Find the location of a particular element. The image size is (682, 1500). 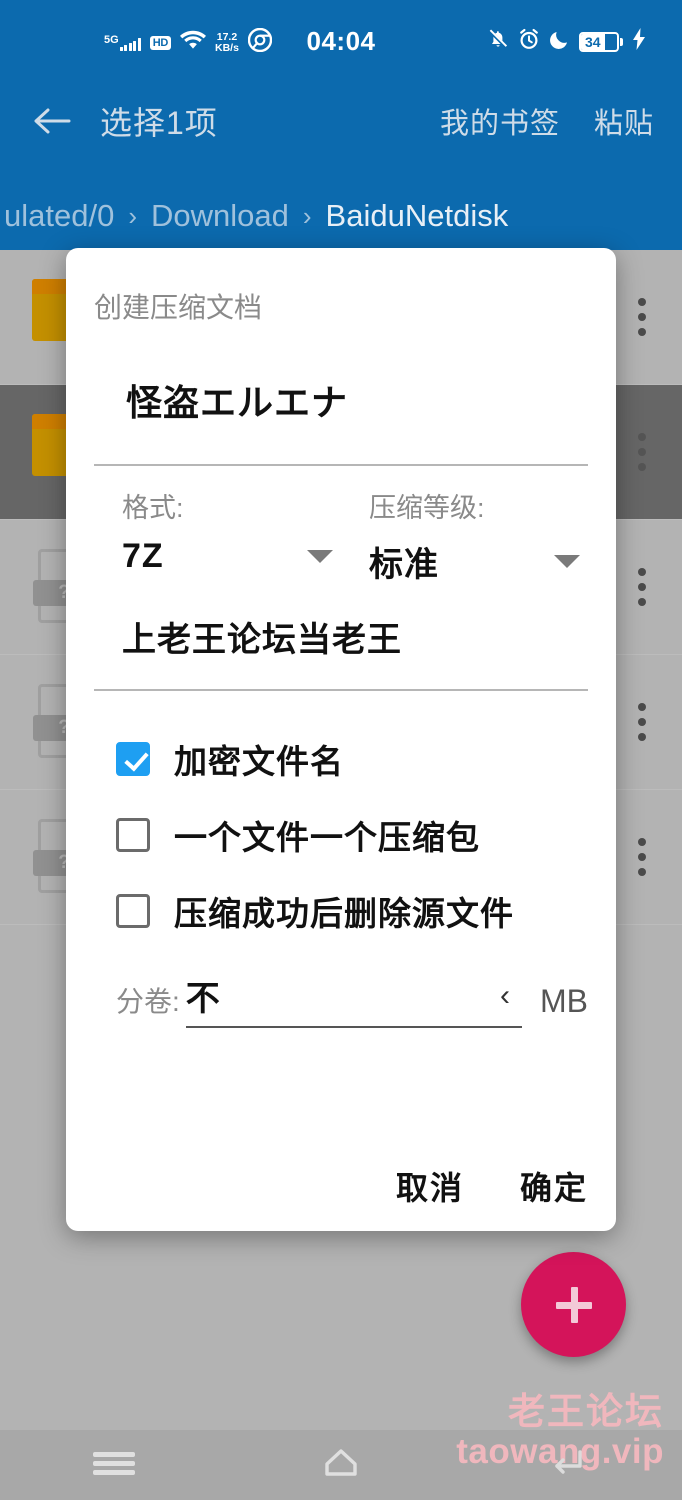

system-navigation-bar is located at coordinates (341, 1463).